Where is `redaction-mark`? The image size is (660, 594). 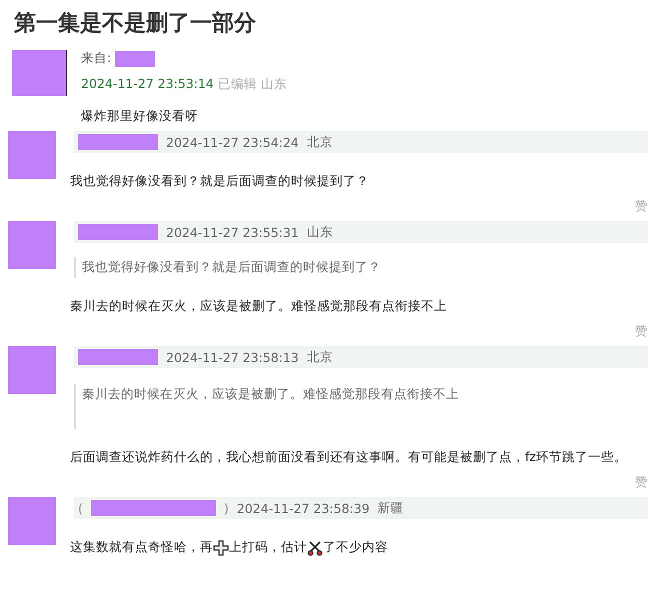 redaction-mark is located at coordinates (135, 58).